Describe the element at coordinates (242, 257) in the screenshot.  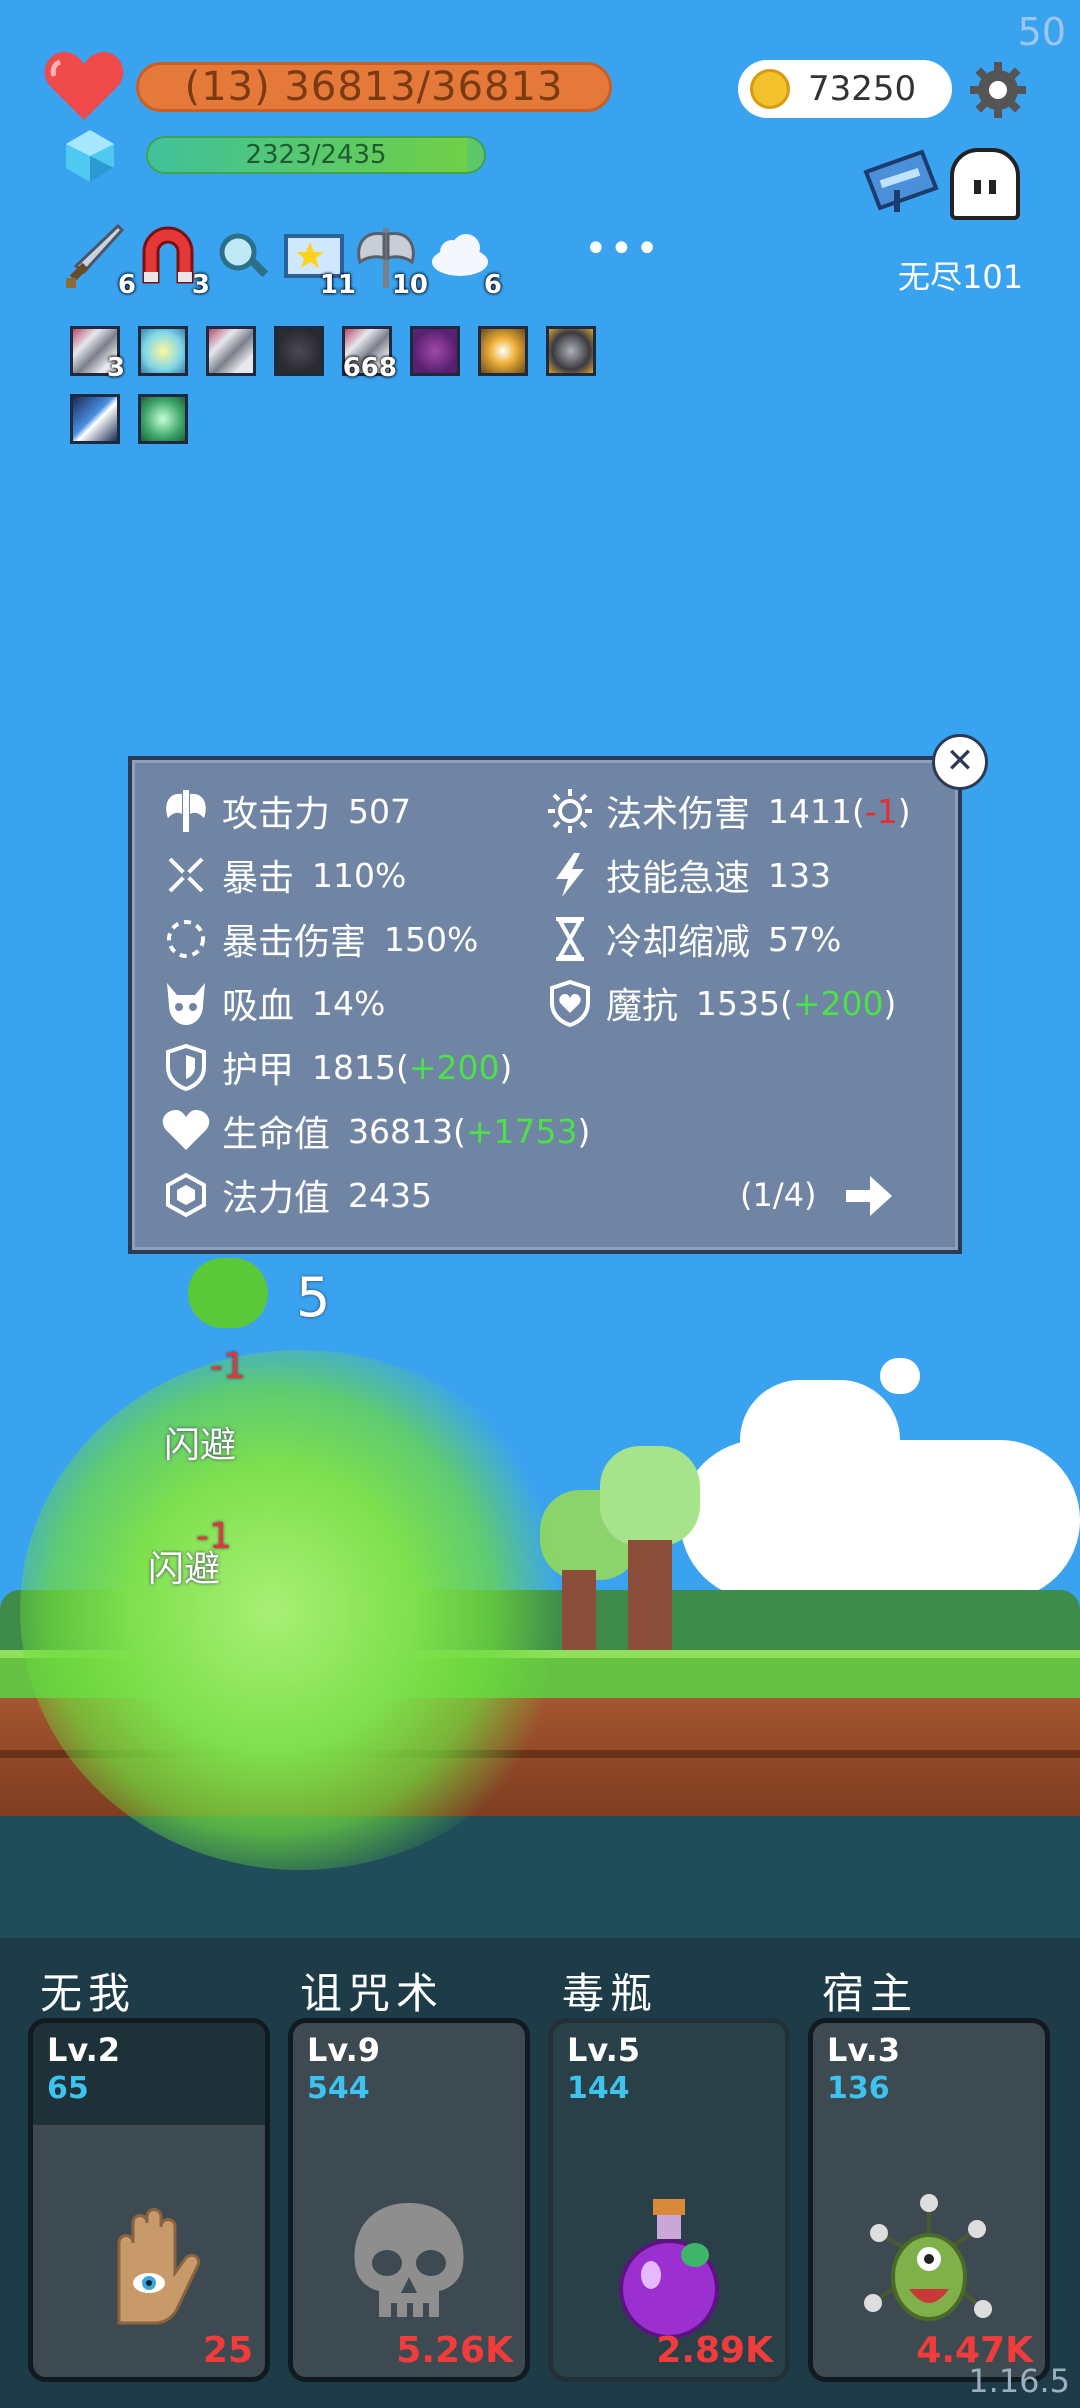
I see `magnifier-icon` at that location.